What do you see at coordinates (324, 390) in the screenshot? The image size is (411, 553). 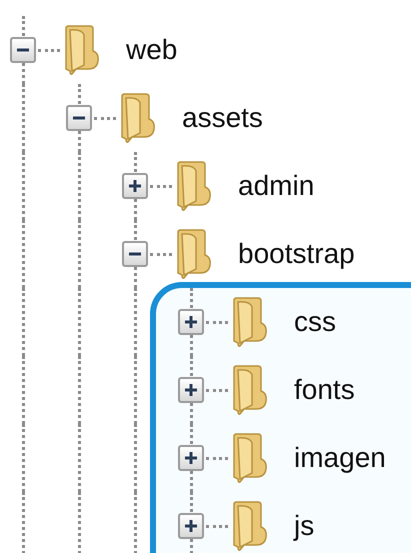 I see `folder-label: fonts` at bounding box center [324, 390].